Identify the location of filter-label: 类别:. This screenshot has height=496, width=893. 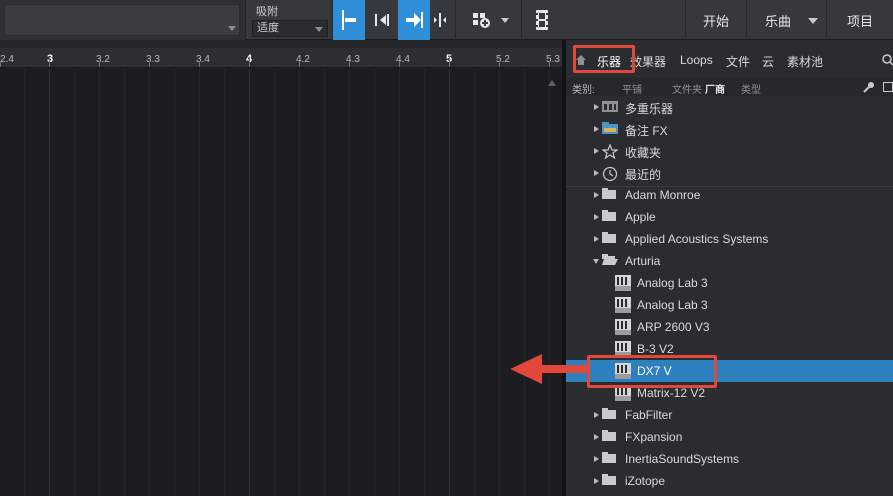
(583, 90).